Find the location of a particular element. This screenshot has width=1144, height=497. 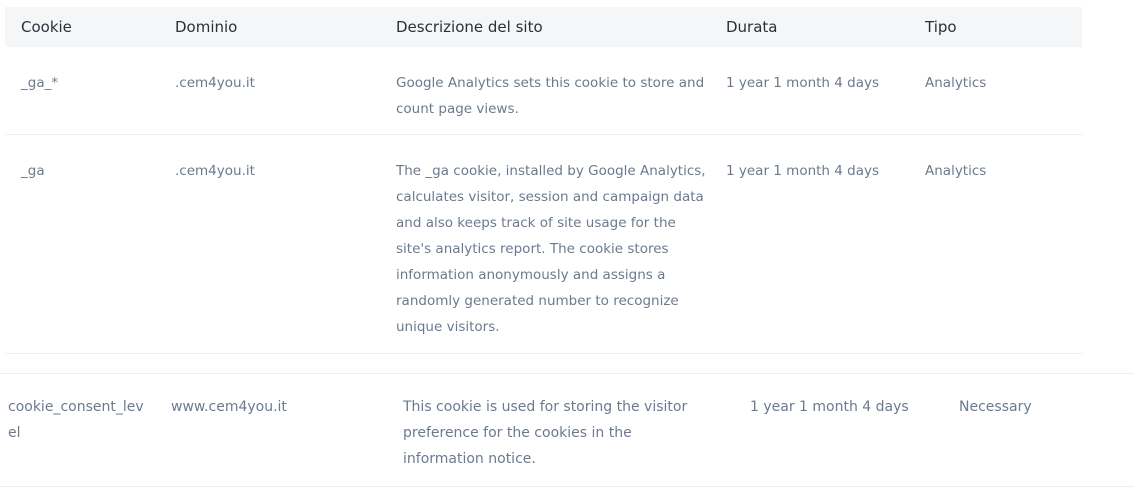

header-description: Descrizione del sito is located at coordinates (469, 27).